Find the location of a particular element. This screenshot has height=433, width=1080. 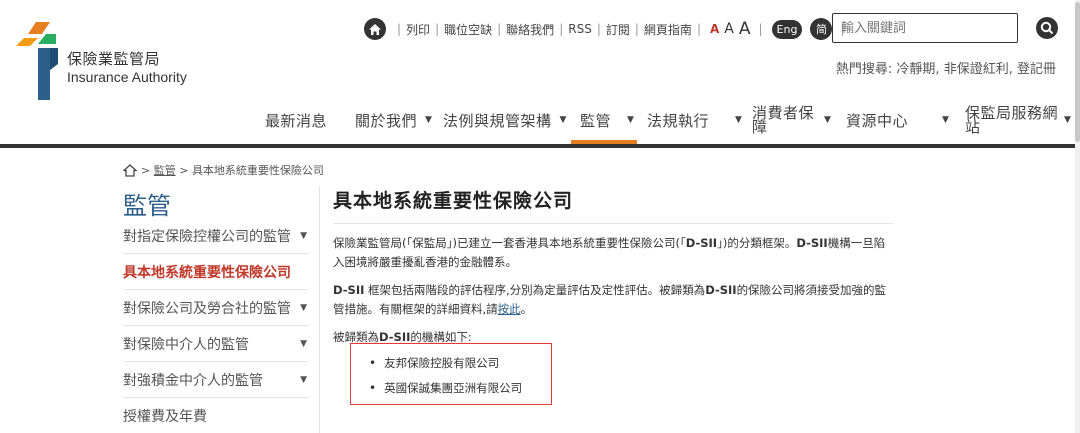

font-size-small-button: A is located at coordinates (714, 29).